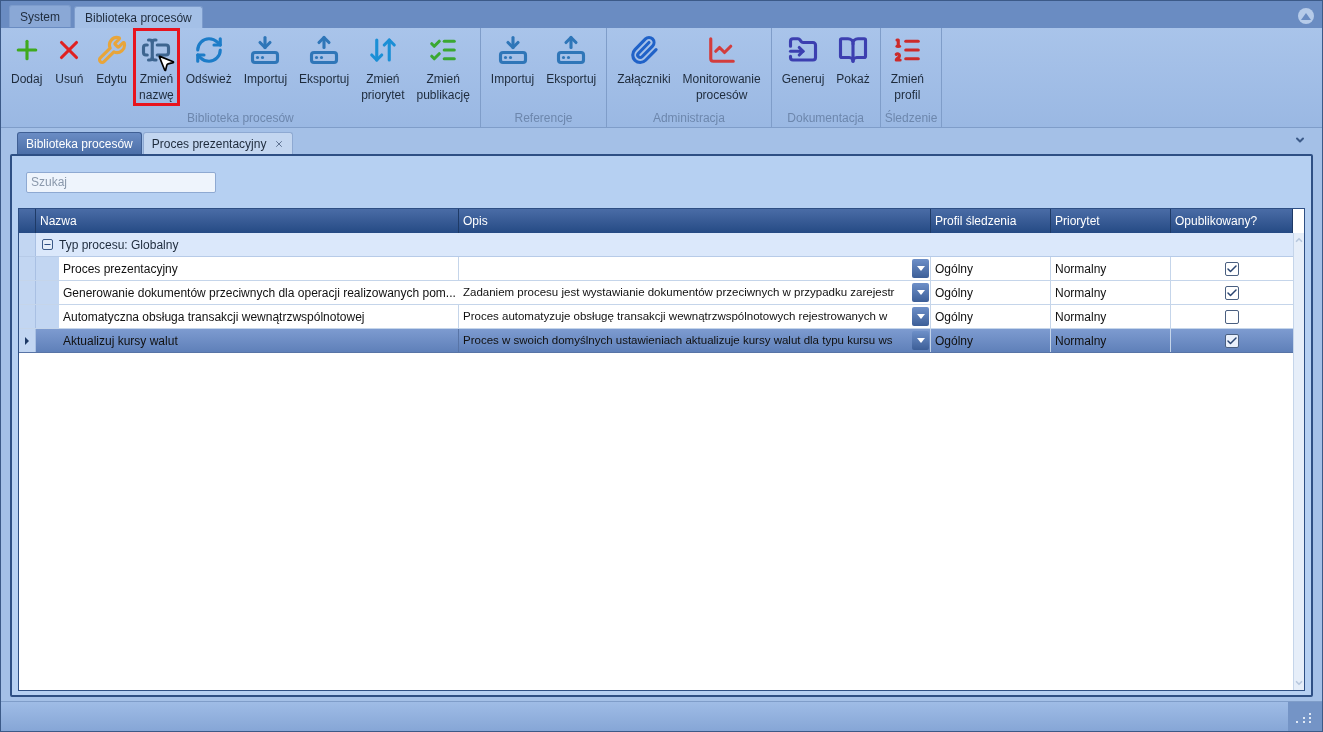 The image size is (1323, 732). Describe the element at coordinates (1306, 16) in the screenshot. I see `collapse-ribbon-icon` at that location.